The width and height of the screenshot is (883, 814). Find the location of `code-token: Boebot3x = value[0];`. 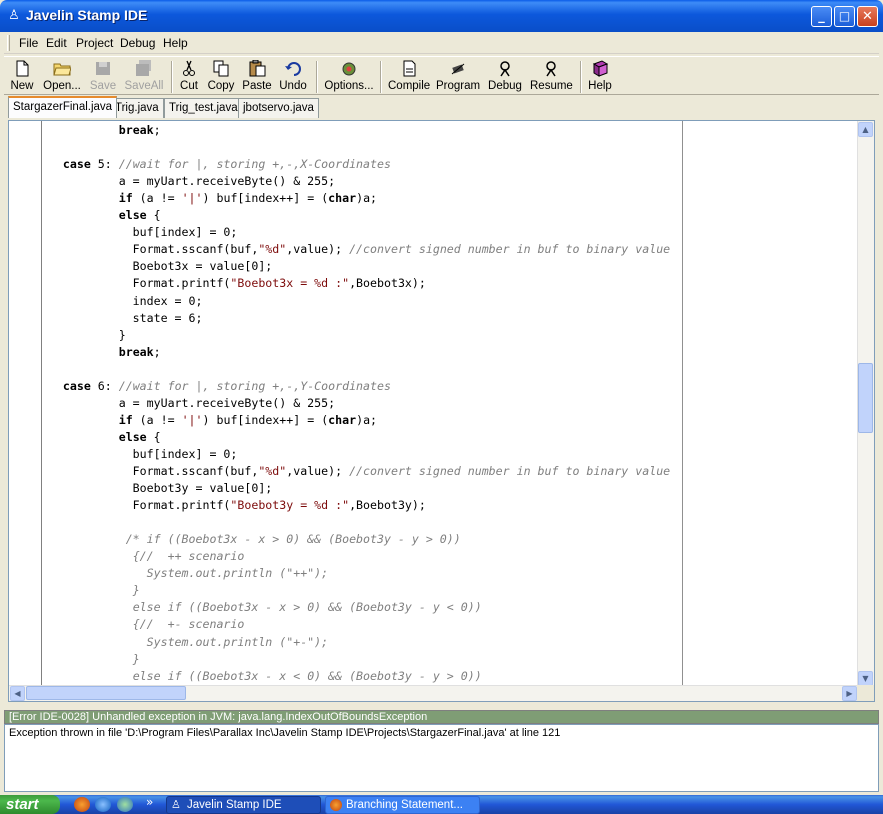

code-token: Boebot3x = value[0]; is located at coordinates (147, 266).